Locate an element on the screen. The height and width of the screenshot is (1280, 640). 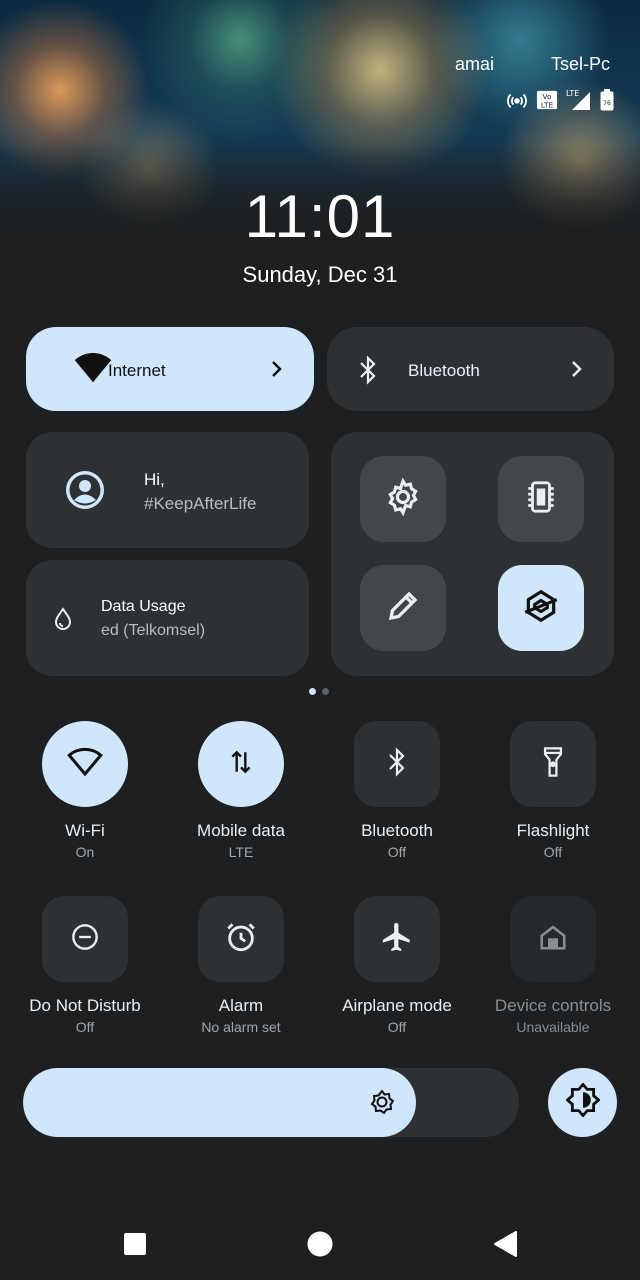
flashlight-tile: Flashlight Off is located at coordinates (553, 790).